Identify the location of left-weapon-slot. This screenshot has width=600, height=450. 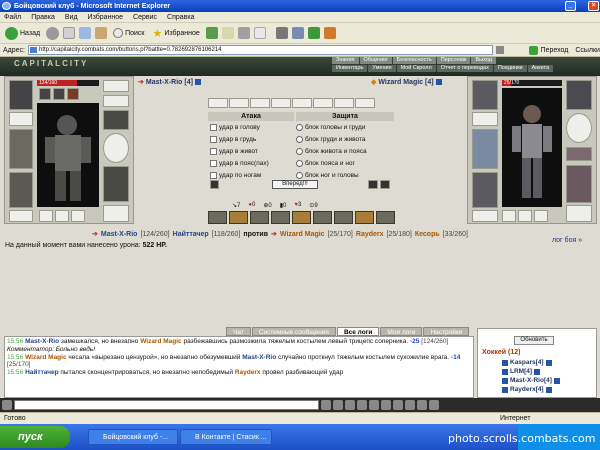
(21, 149).